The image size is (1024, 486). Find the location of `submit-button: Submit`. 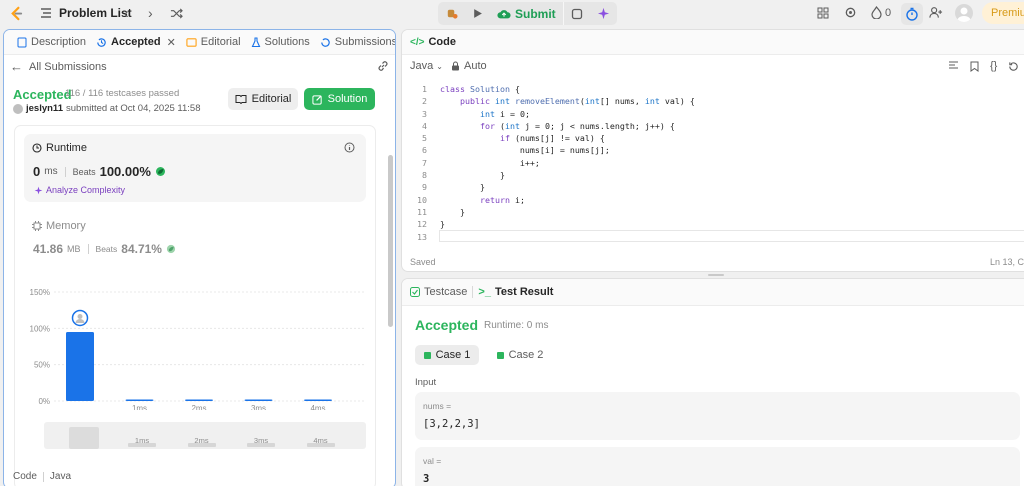

submit-button: Submit is located at coordinates (526, 13).